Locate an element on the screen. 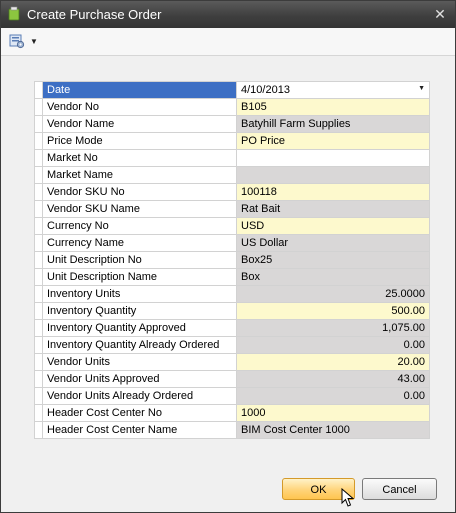 Image resolution: width=456 pixels, height=513 pixels. property-label: Vendor SKU Name is located at coordinates (139, 209).